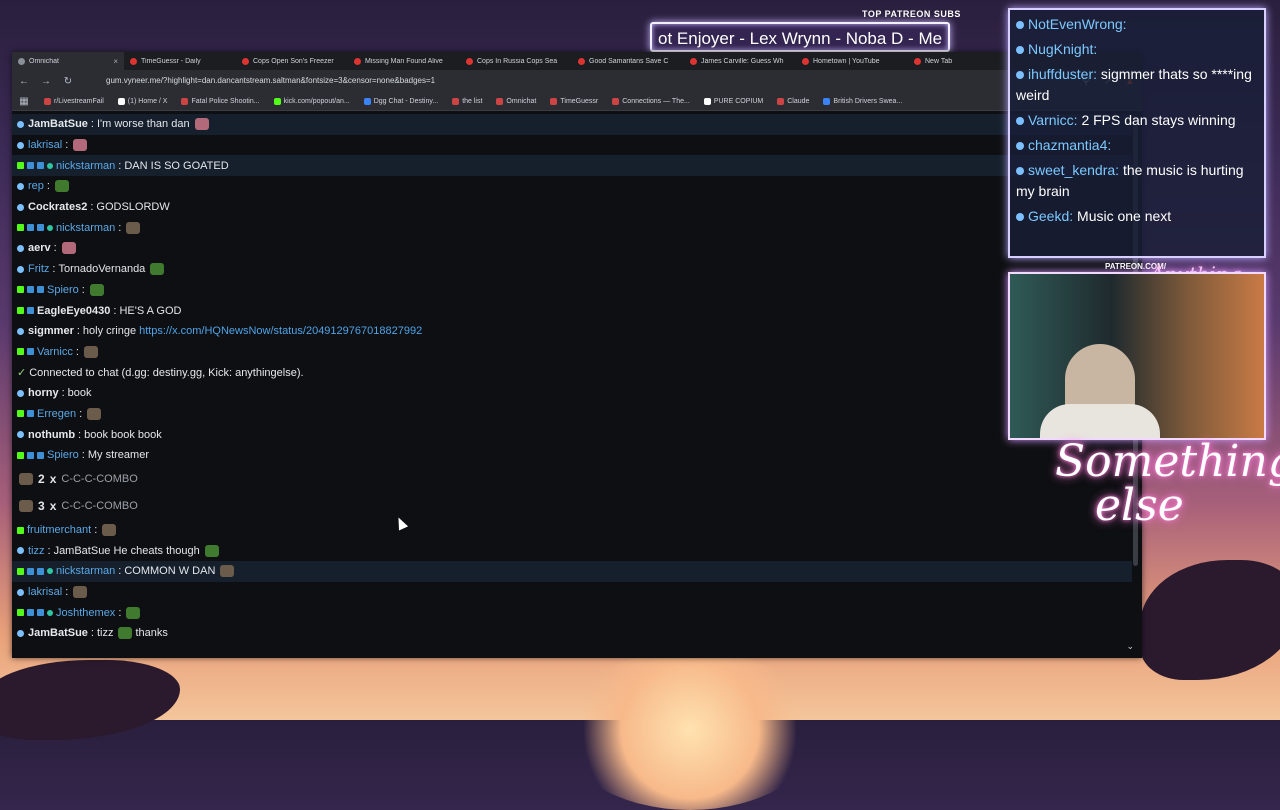  I want to click on bookmark-item: the list, so click(467, 101).